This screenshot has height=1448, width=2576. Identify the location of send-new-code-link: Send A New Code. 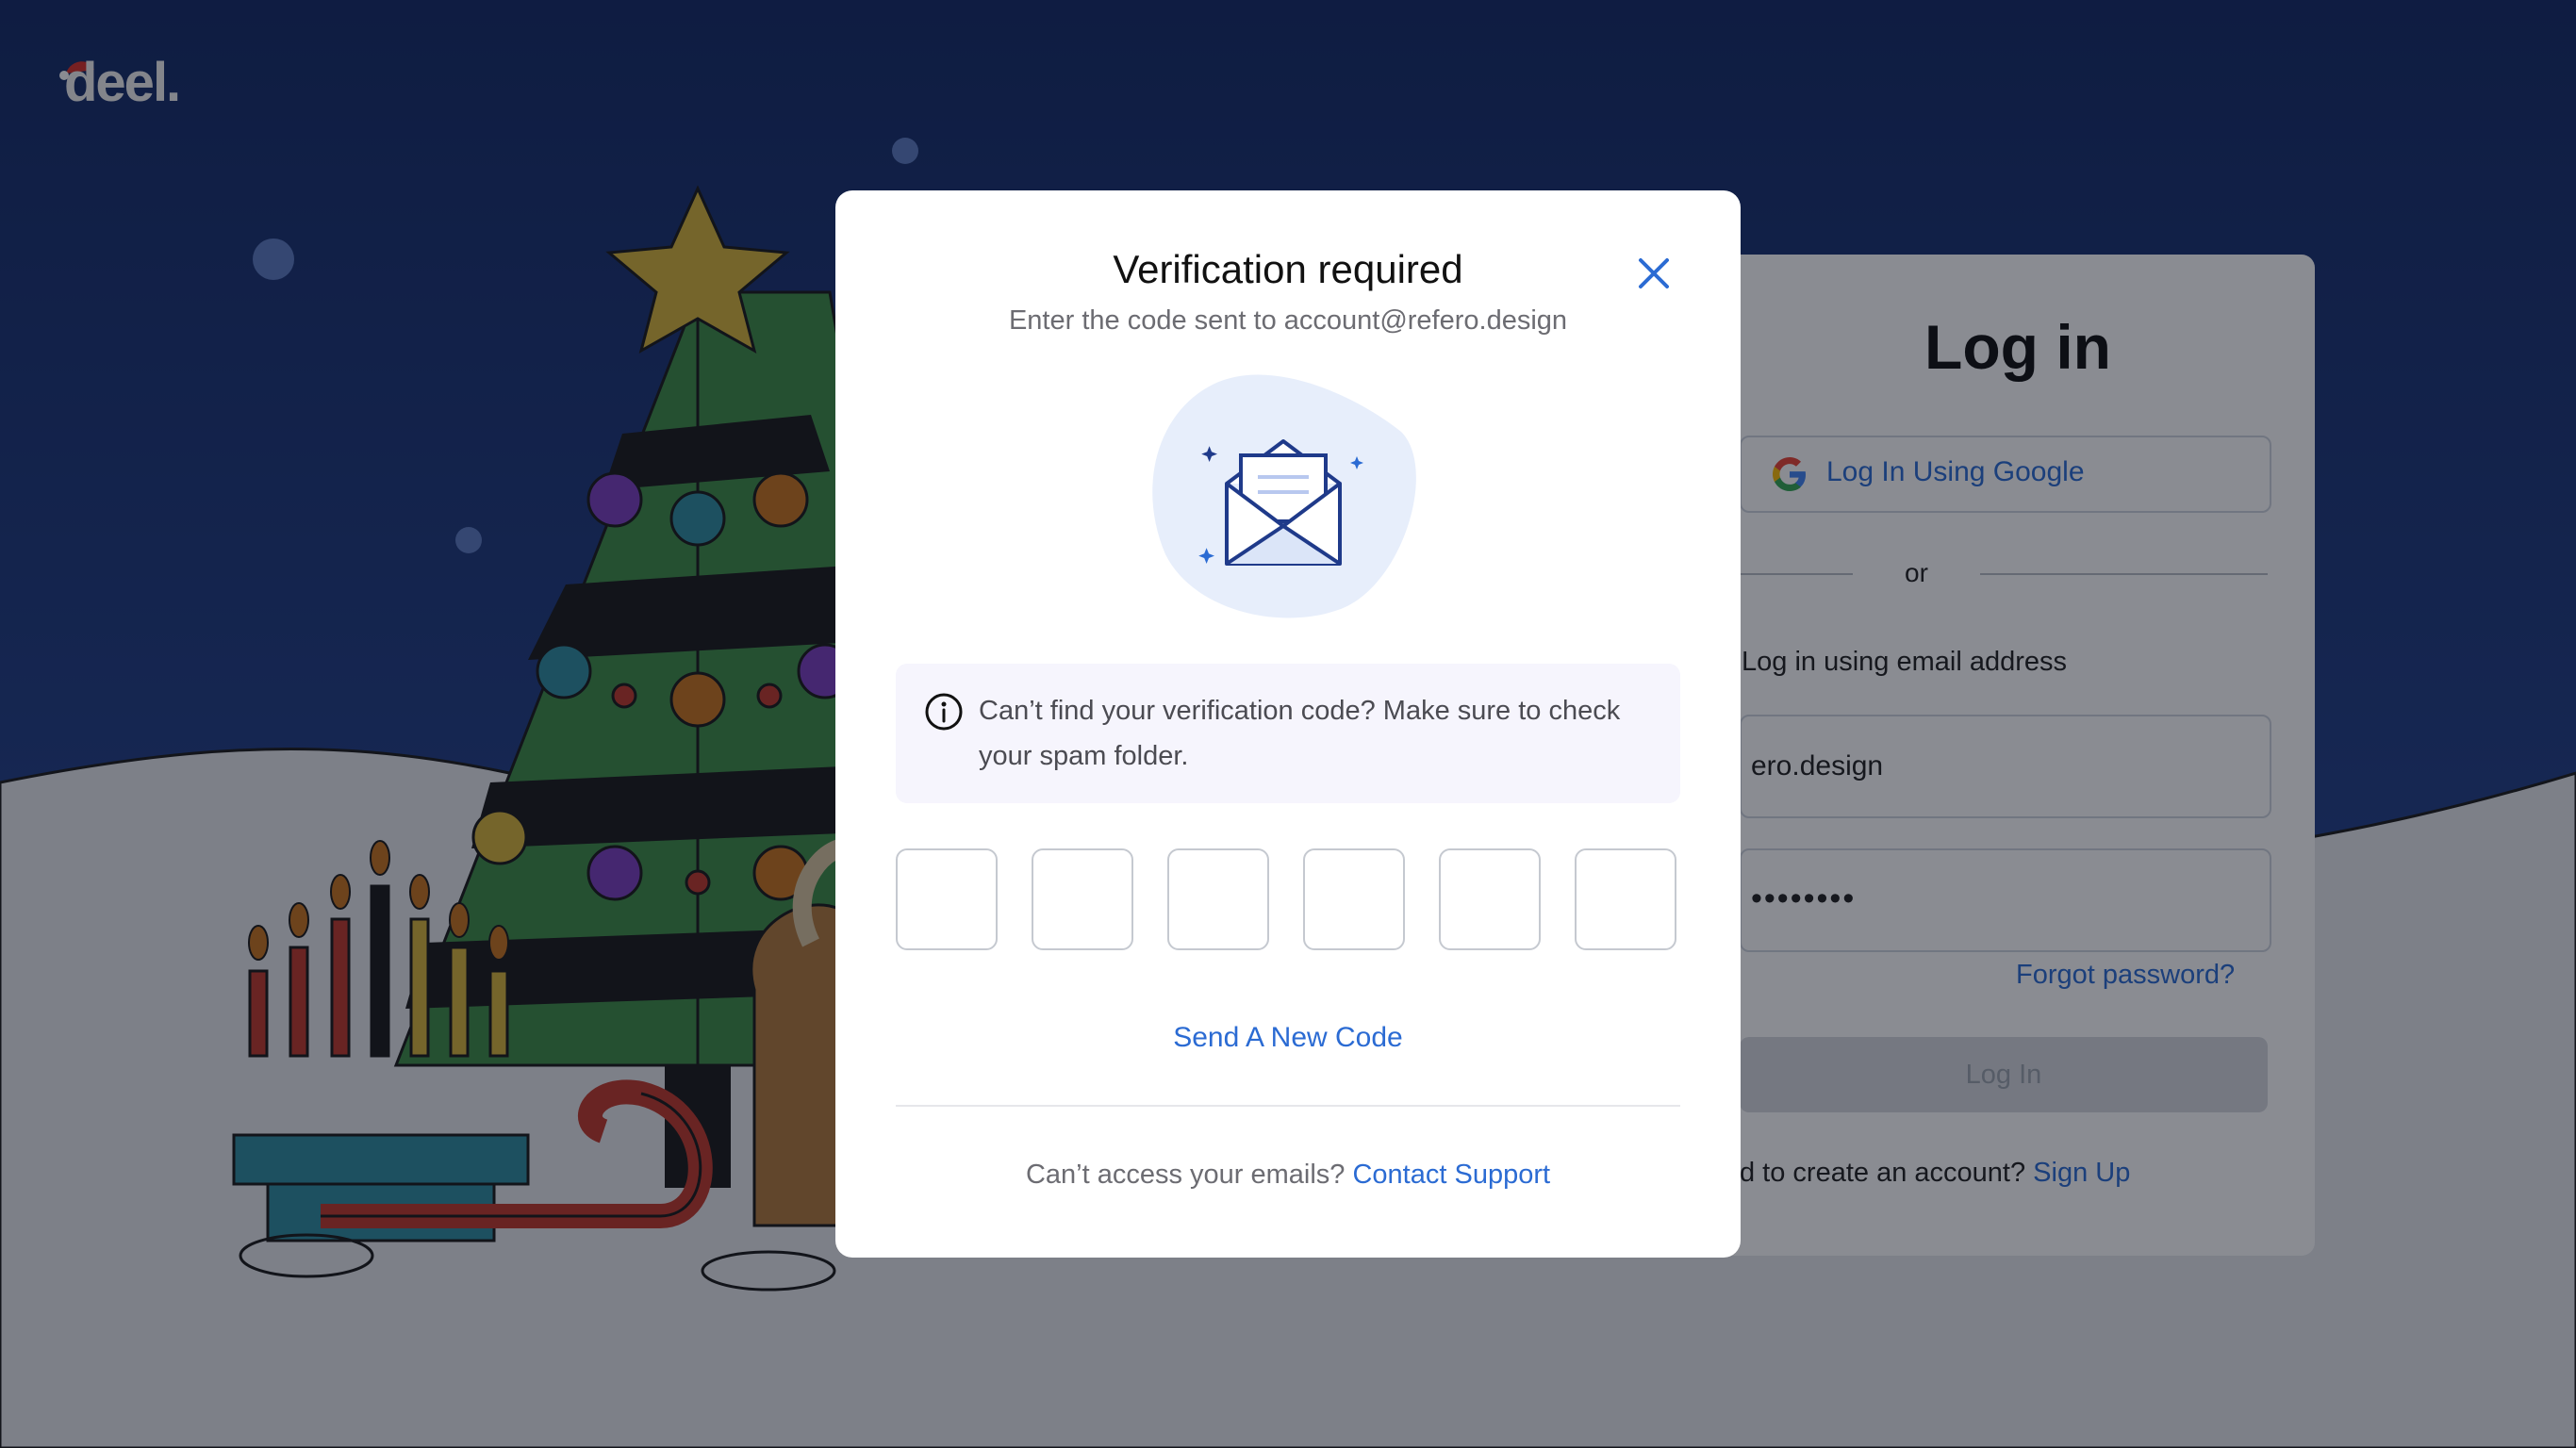
(1288, 1038).